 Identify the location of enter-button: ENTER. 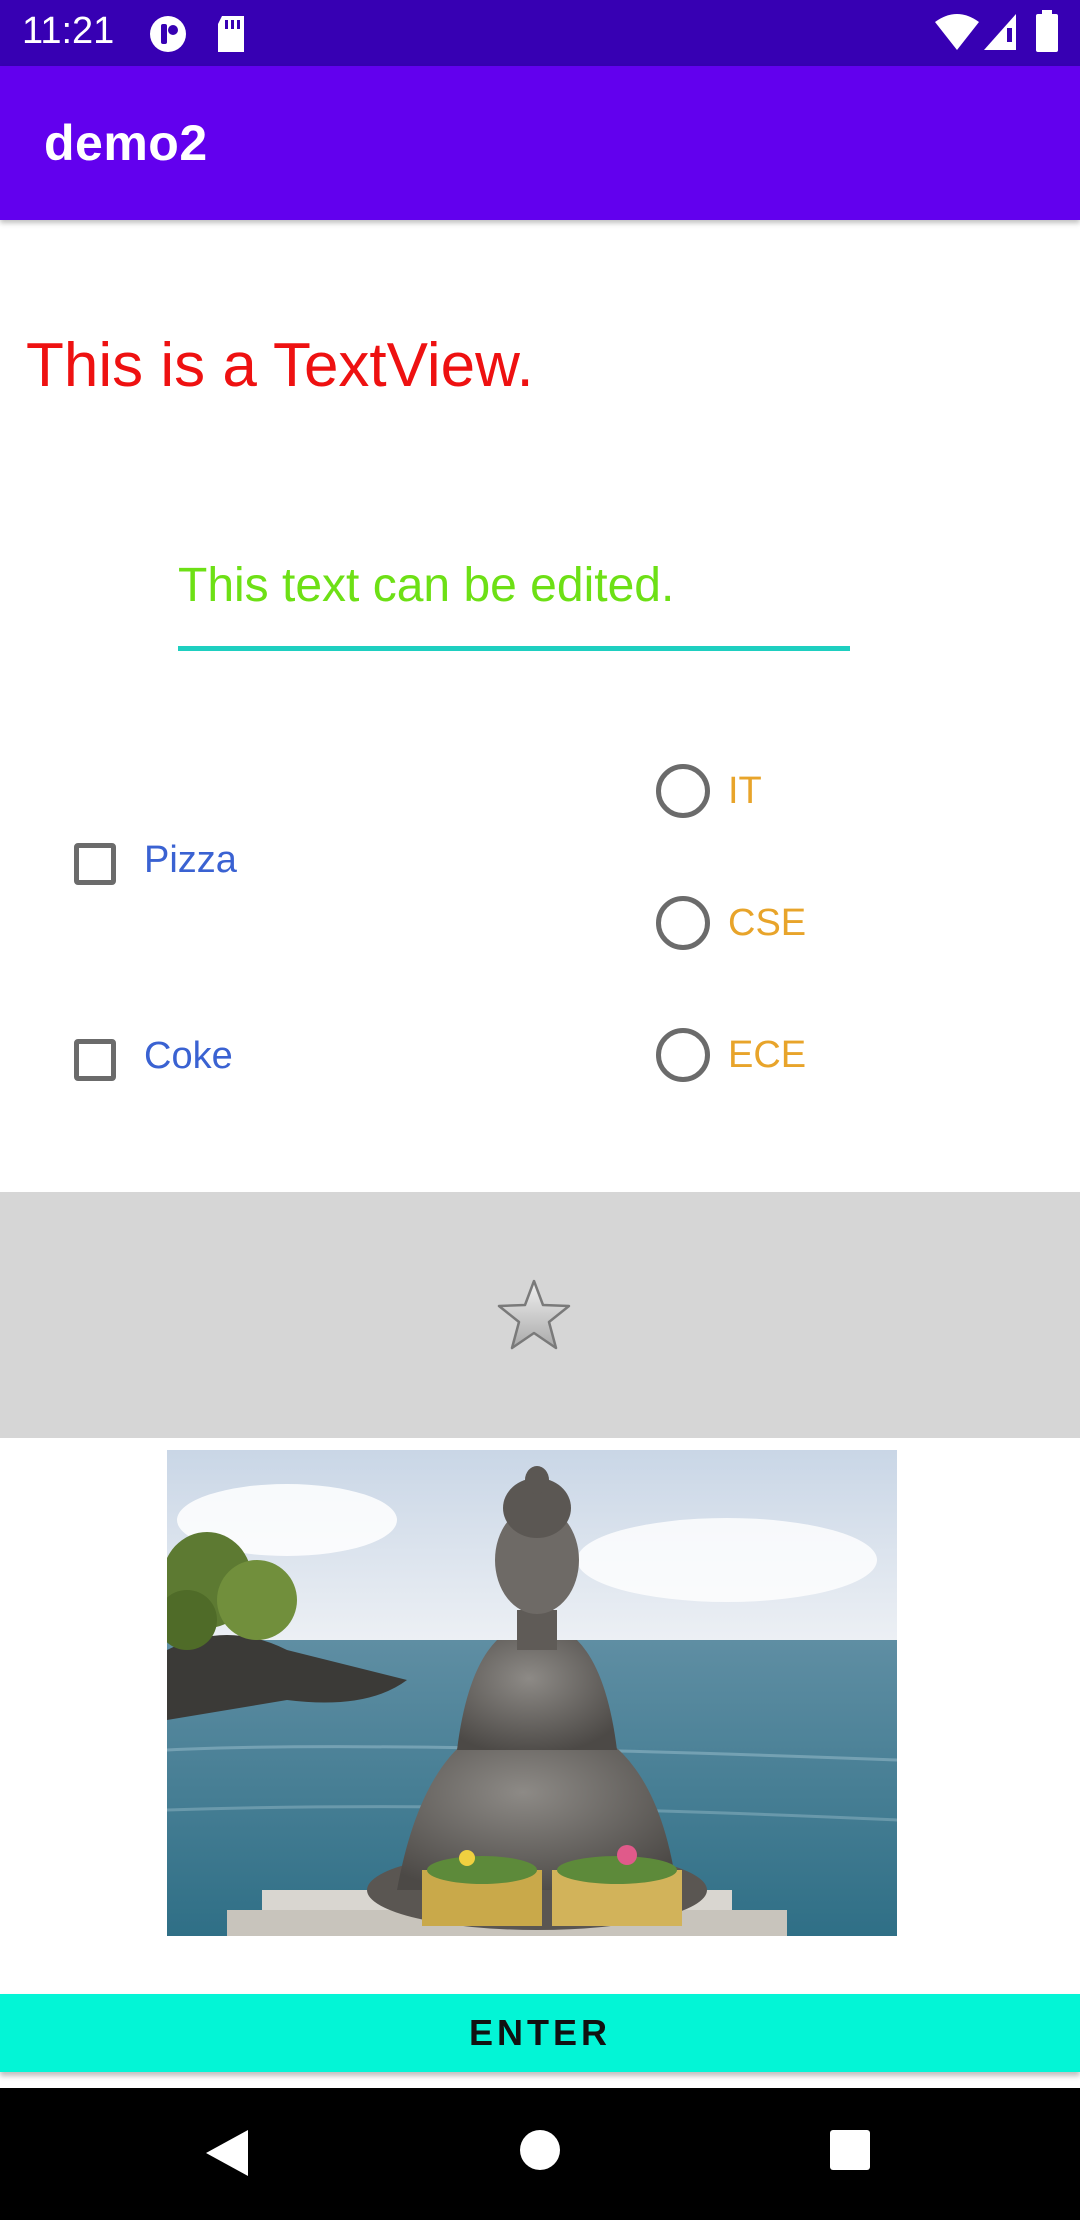
(540, 2033).